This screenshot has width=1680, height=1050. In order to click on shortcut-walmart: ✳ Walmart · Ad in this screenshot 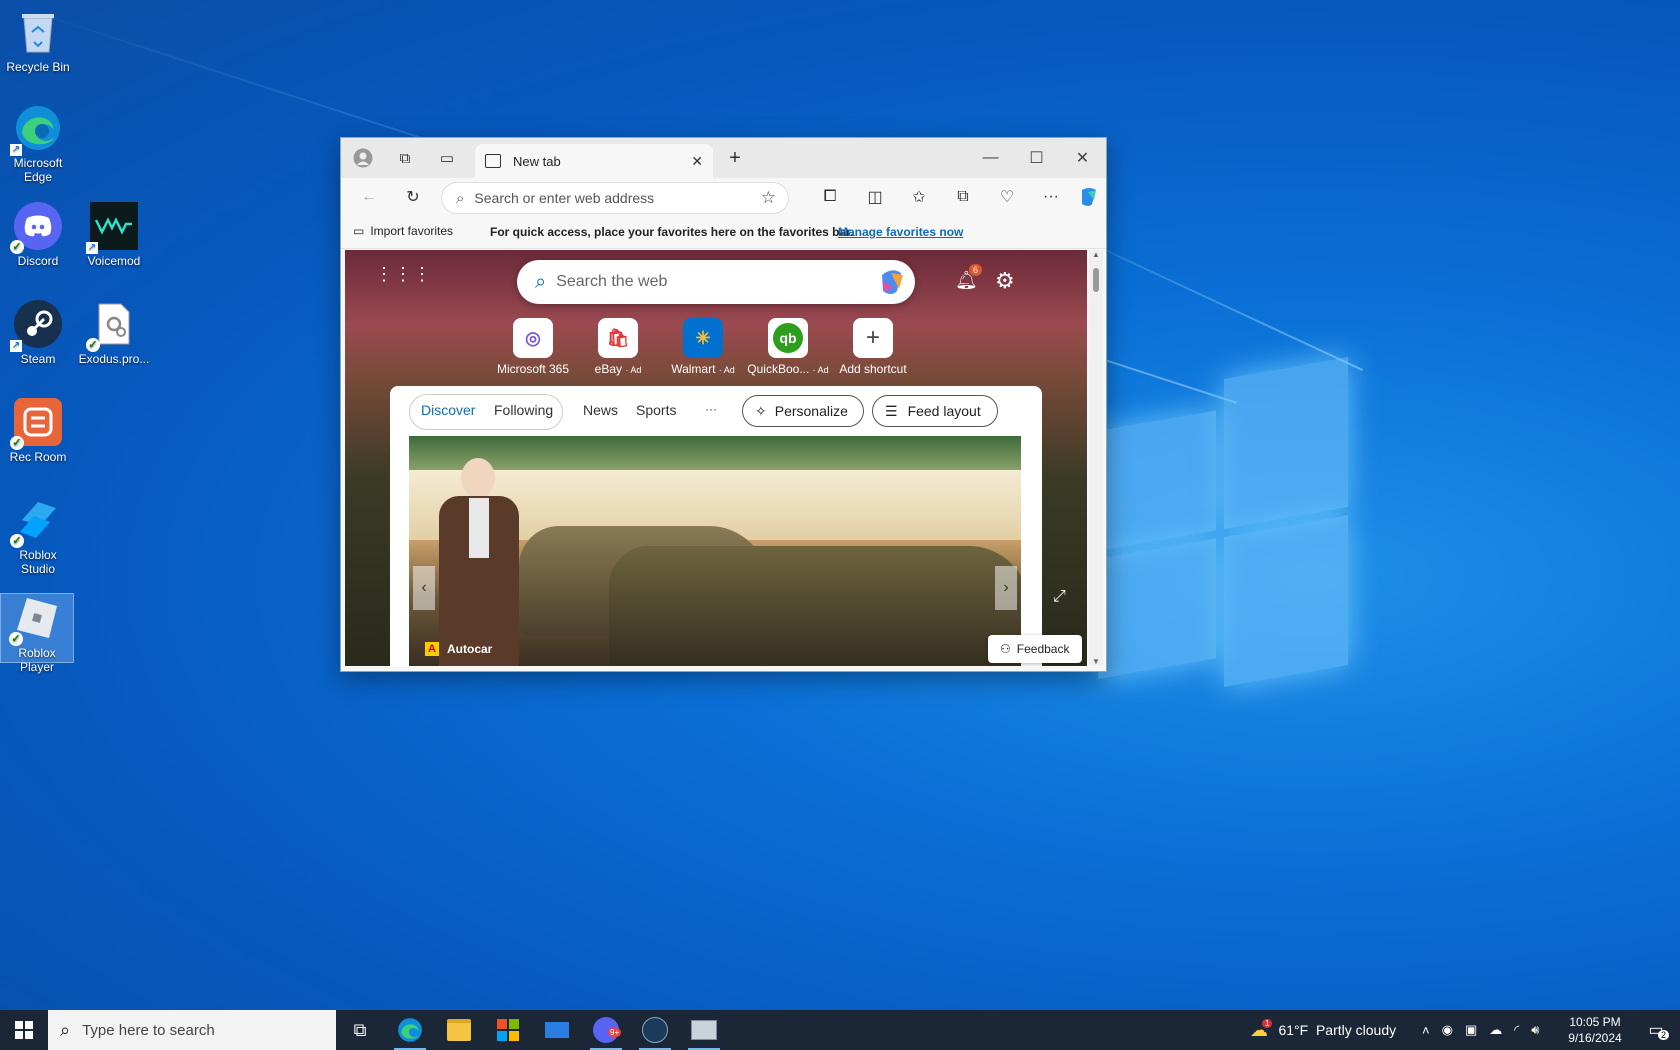, I will do `click(703, 347)`.